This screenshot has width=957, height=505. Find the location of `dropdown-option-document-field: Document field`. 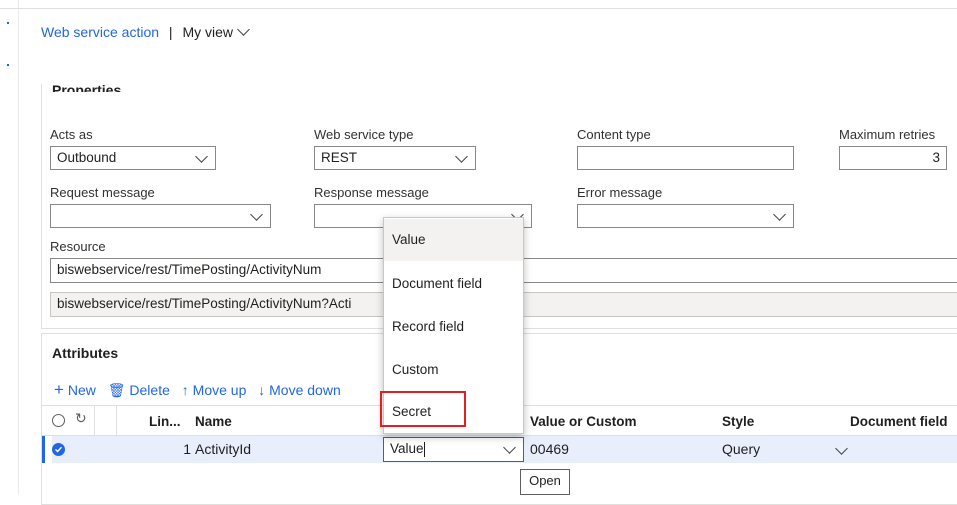

dropdown-option-document-field: Document field is located at coordinates (453, 284).